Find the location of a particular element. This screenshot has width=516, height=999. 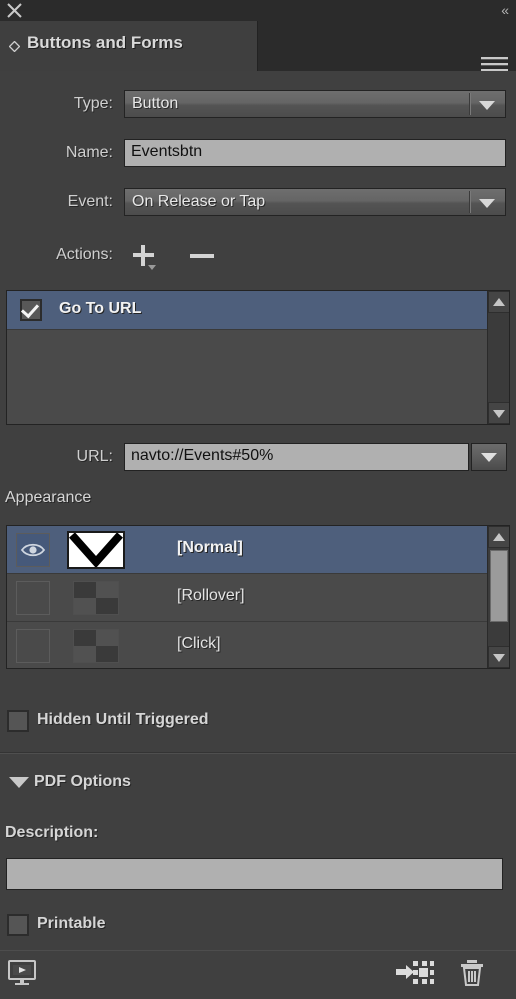

url-dropdown-button is located at coordinates (489, 457).